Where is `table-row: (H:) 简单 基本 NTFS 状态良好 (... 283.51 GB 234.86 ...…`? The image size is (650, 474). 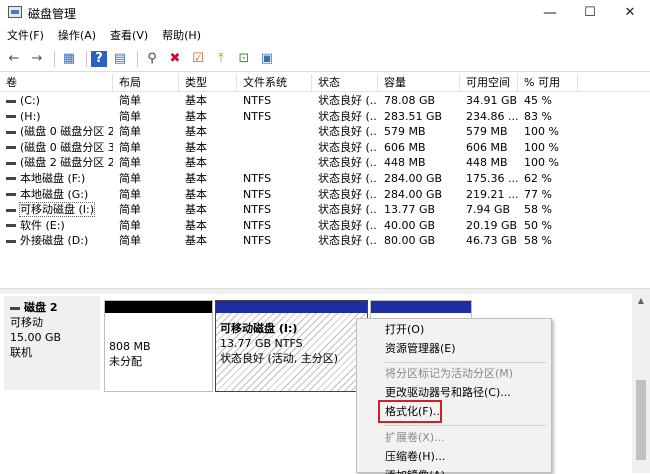
table-row: (H:) 简单 基本 NTFS 状态良好 (... 283.51 GB 234.86 ...… is located at coordinates (325, 117).